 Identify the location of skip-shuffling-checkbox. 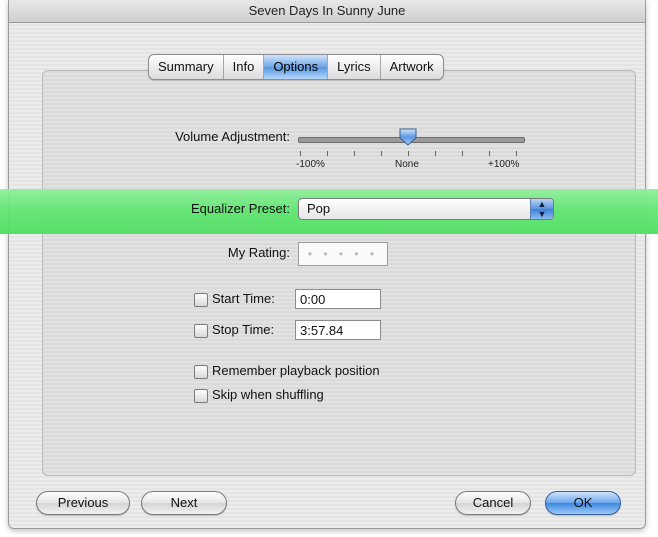
(201, 396).